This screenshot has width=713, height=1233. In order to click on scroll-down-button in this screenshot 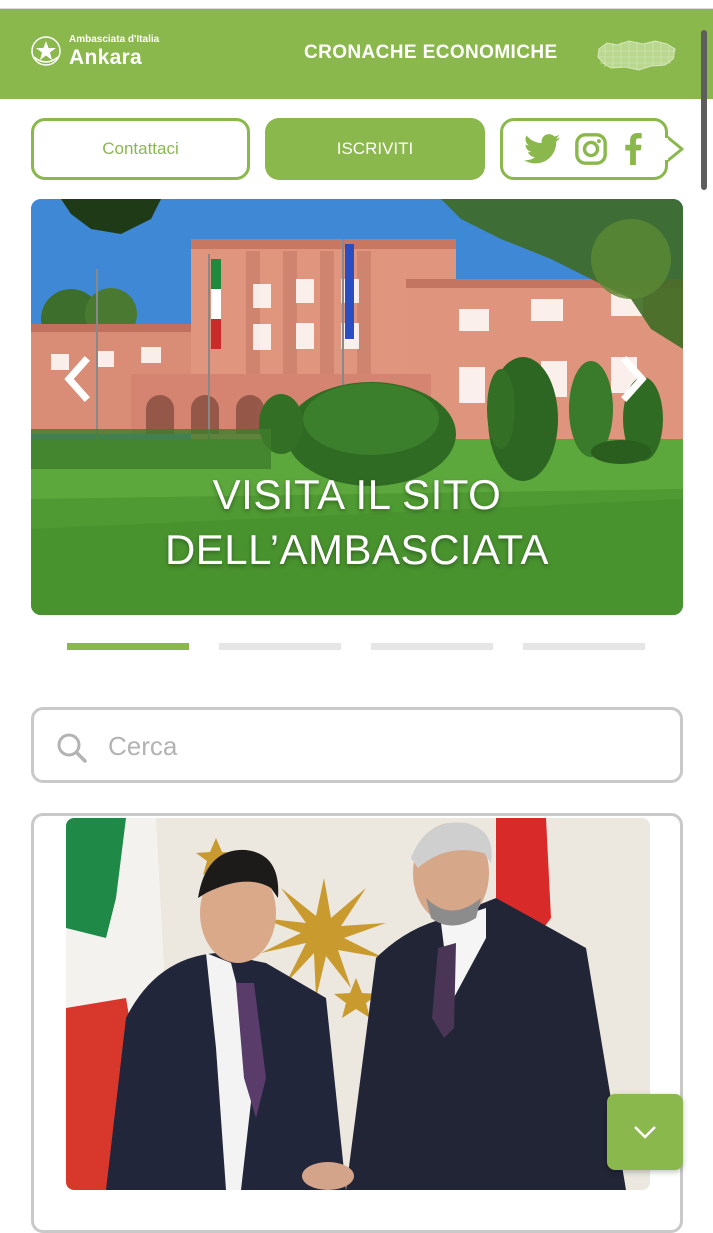, I will do `click(645, 1132)`.